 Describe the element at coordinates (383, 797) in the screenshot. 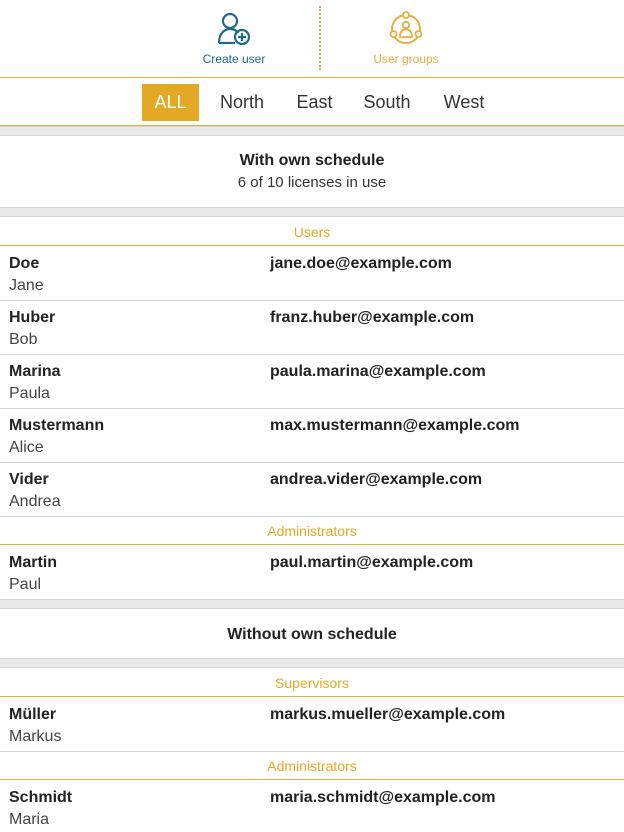

I see `user-email: maria.schmidt@example.com` at that location.